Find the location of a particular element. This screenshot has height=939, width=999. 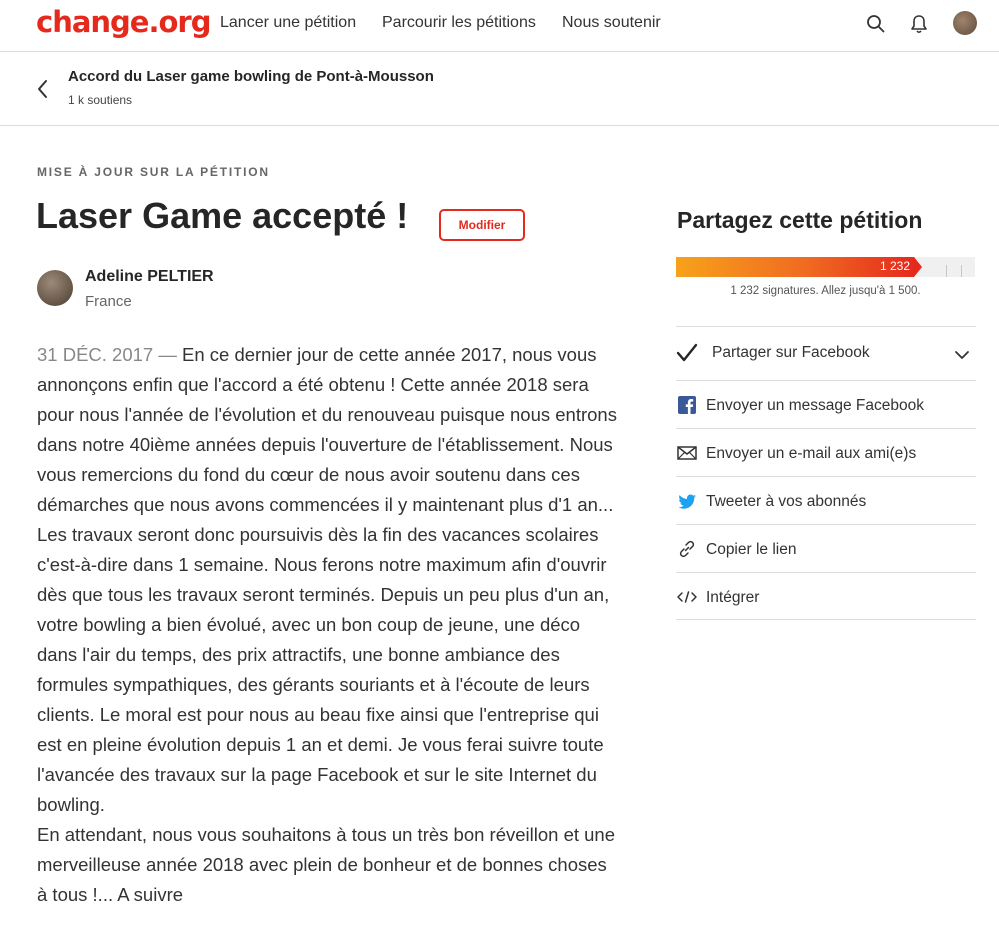

share-facebook-label: Partager sur Facebook is located at coordinates (791, 352).